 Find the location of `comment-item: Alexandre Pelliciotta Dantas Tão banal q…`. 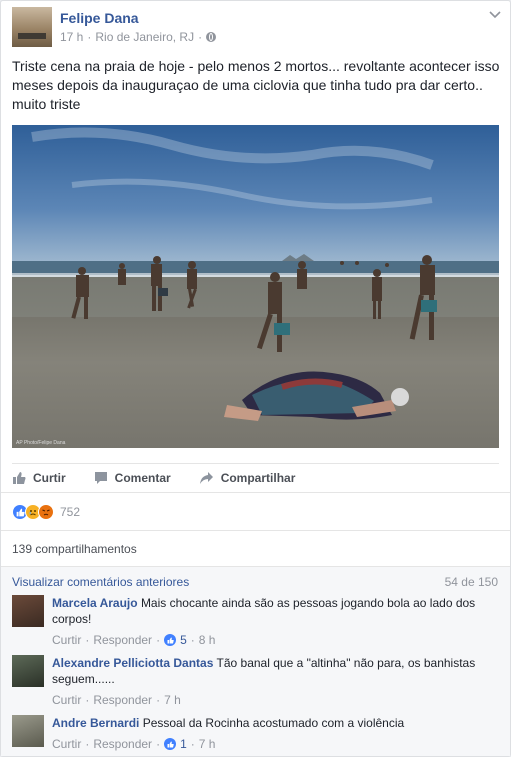

comment-item: Alexandre Pelliciotta Dantas Tão banal q… is located at coordinates (255, 683).